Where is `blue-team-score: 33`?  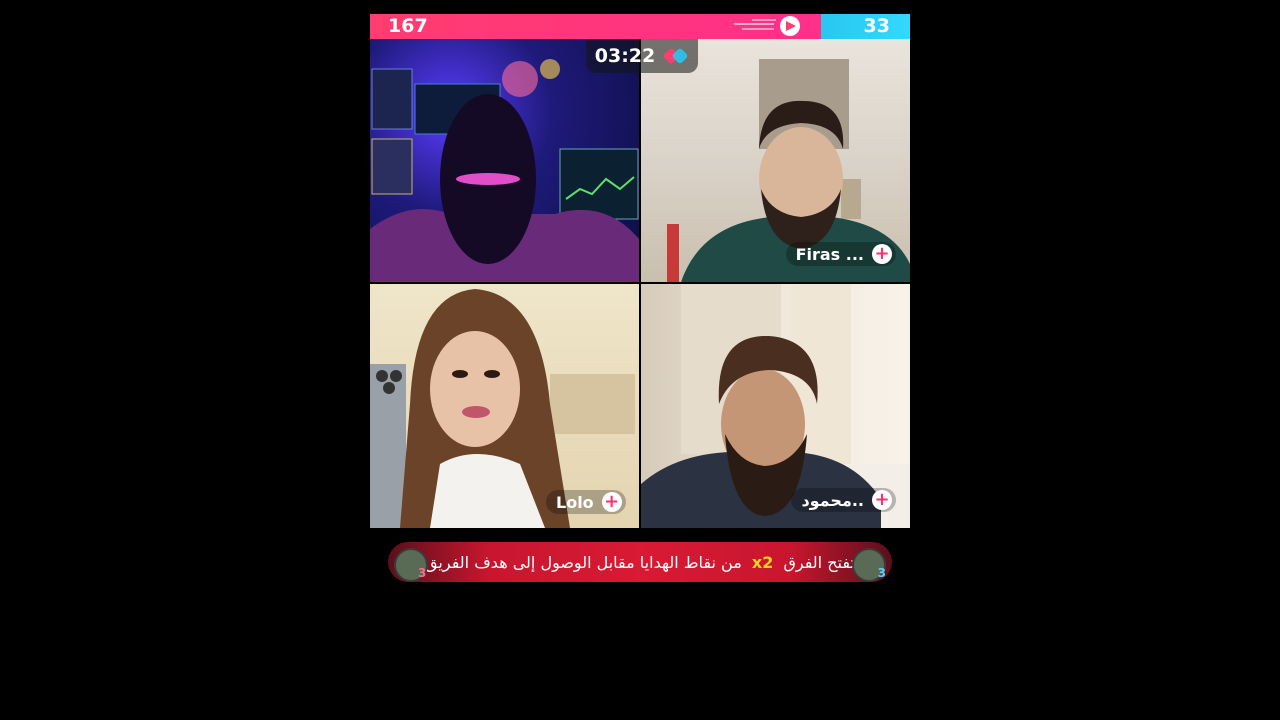 blue-team-score: 33 is located at coordinates (876, 26).